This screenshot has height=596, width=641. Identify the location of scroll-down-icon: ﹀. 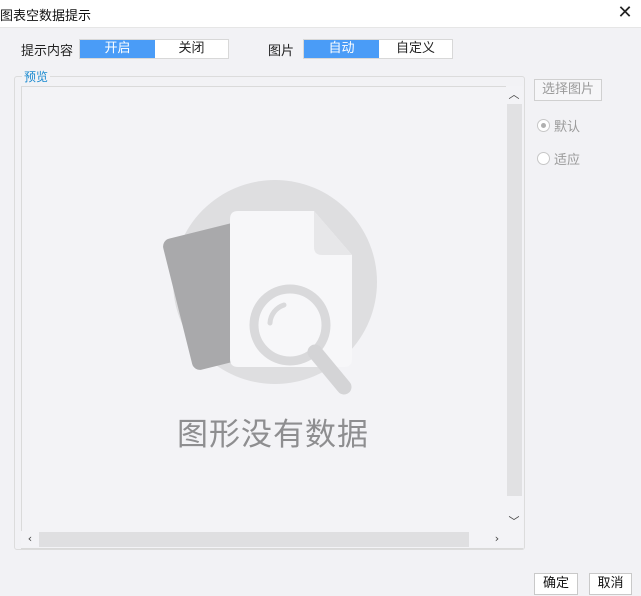
(514, 522).